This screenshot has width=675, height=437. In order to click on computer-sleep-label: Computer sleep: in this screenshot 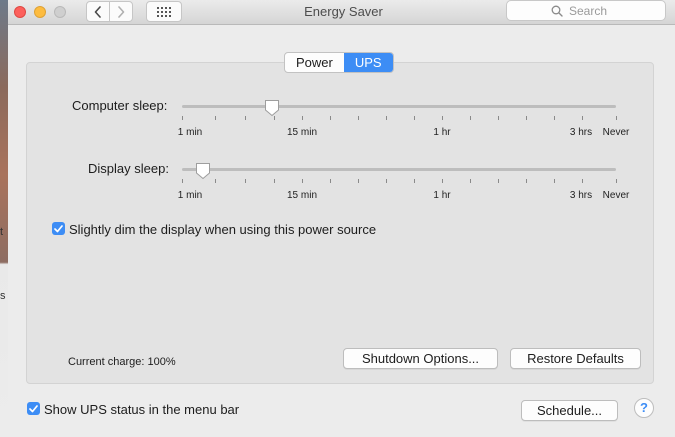, I will do `click(120, 105)`.